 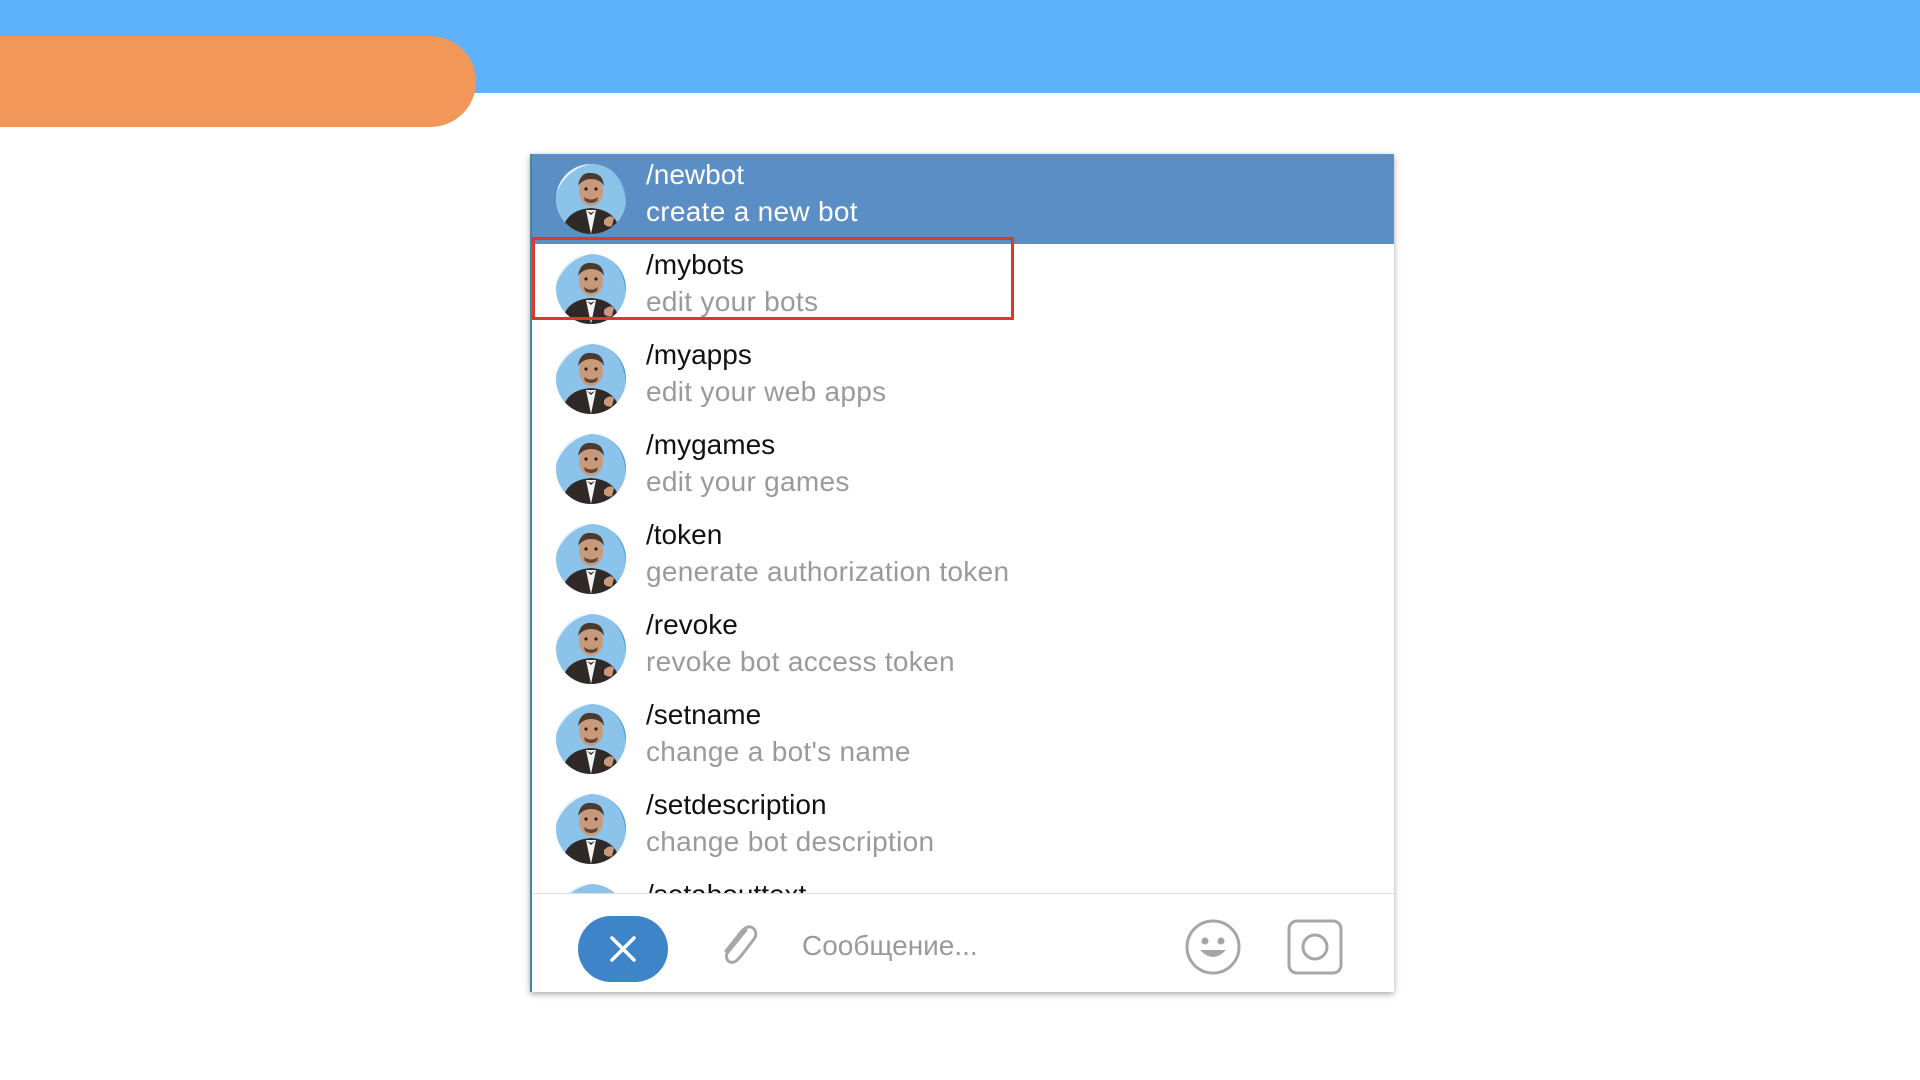 What do you see at coordinates (752, 211) in the screenshot?
I see `command-description: create a new bot` at bounding box center [752, 211].